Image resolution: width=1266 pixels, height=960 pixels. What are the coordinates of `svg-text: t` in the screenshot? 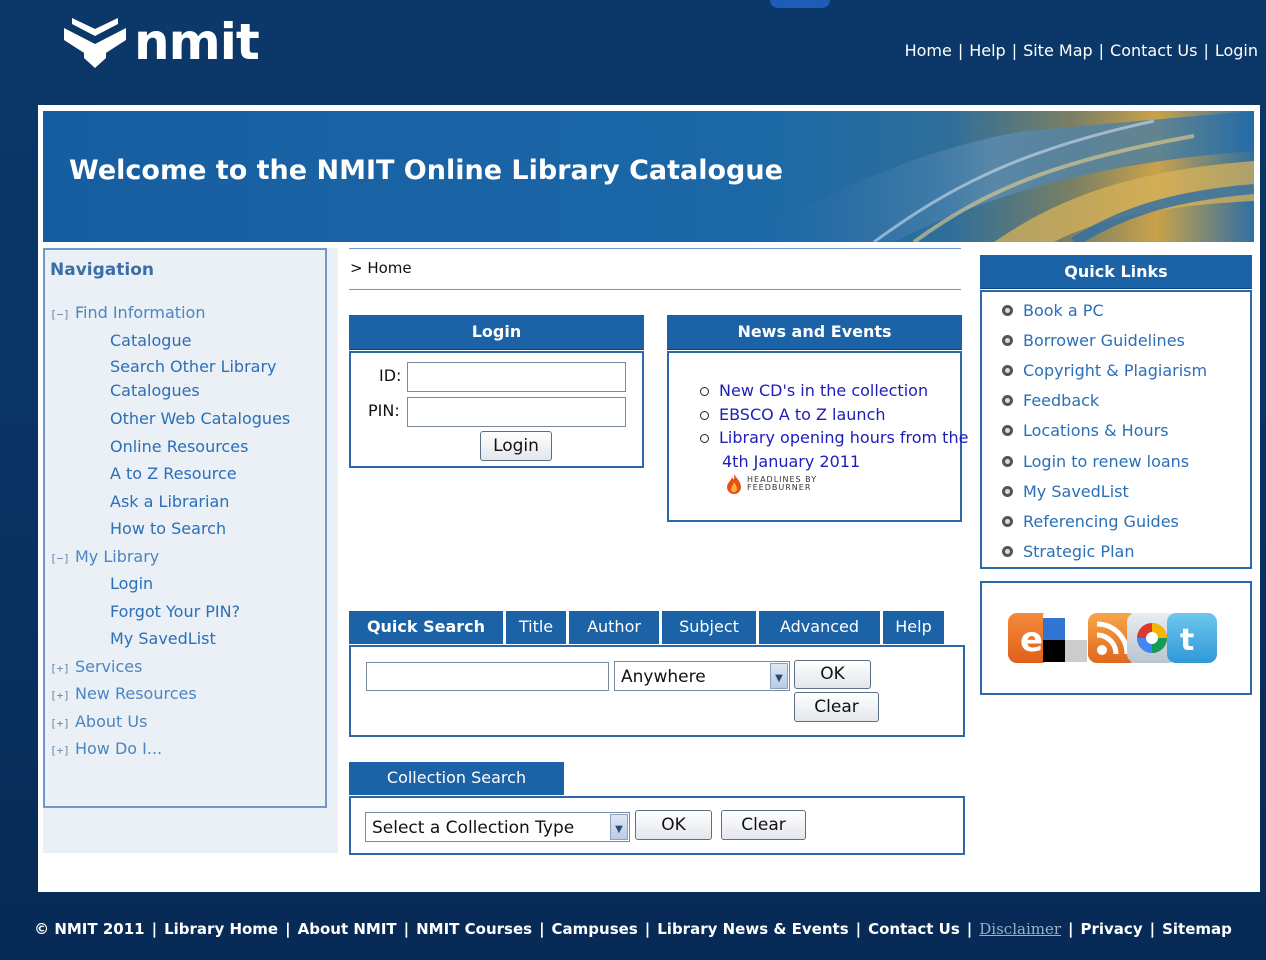 It's located at (1187, 640).